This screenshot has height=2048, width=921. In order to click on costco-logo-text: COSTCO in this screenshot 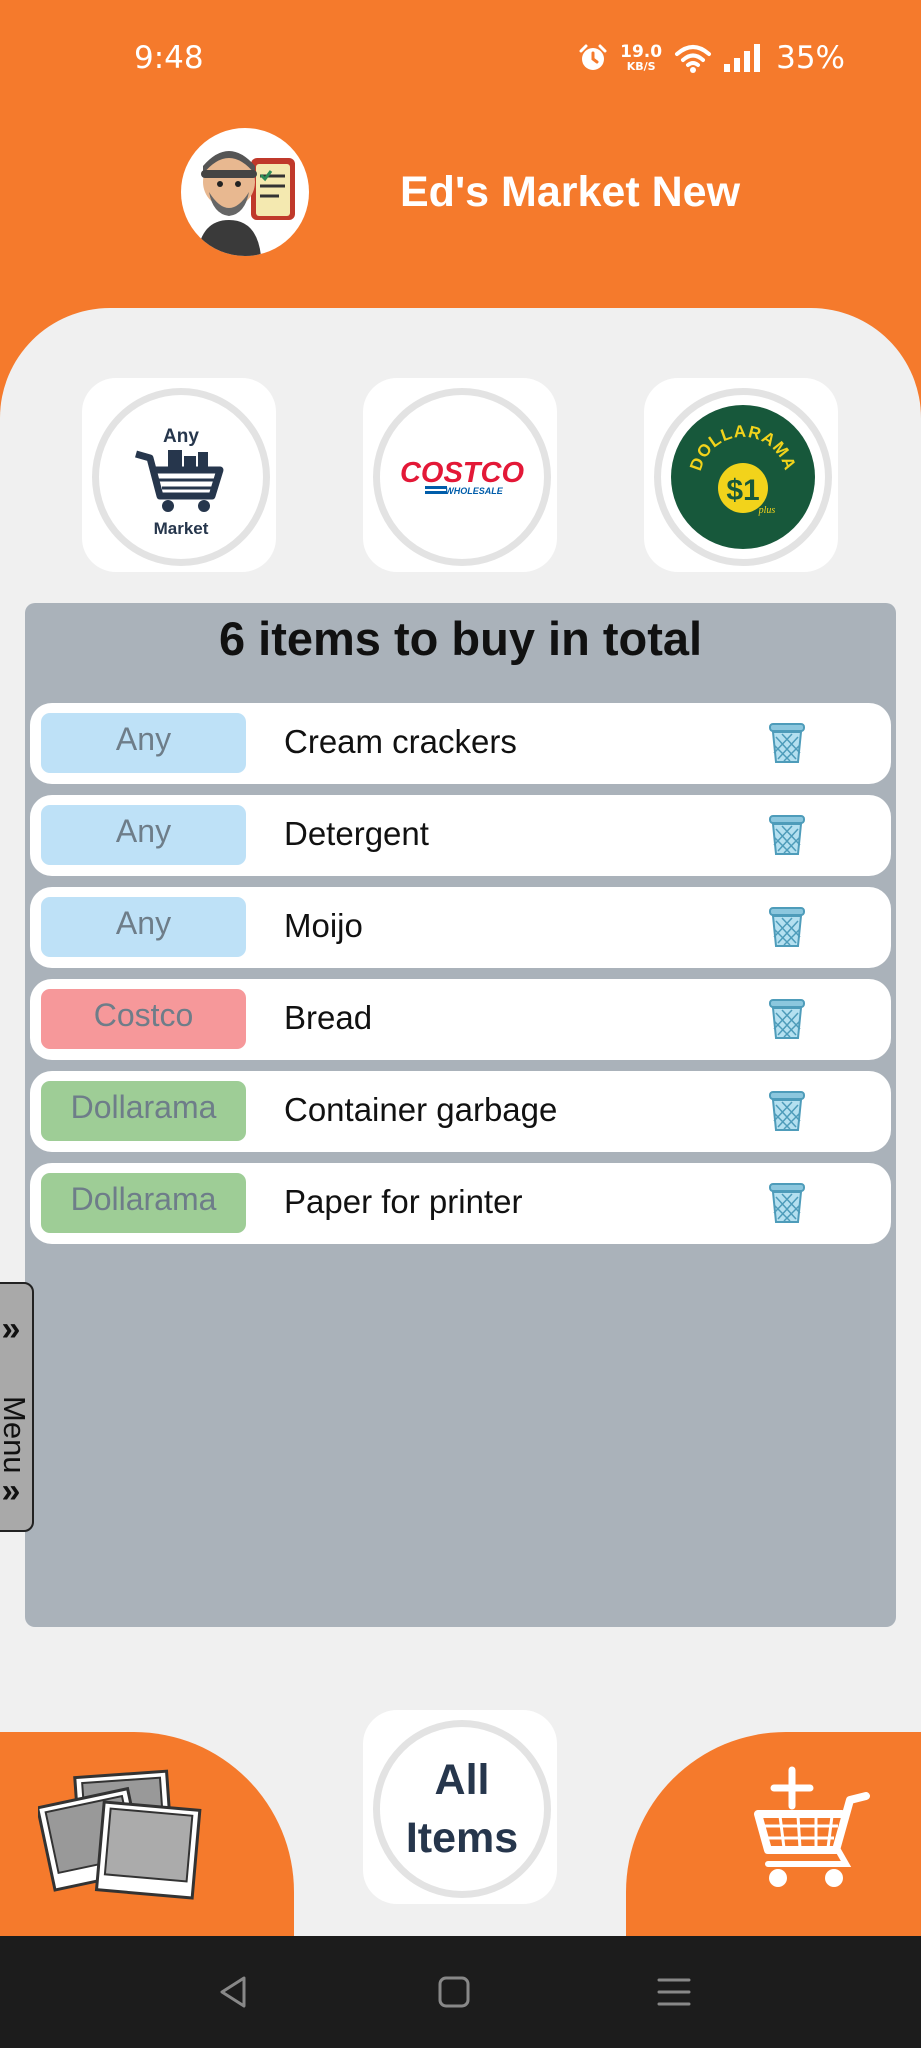, I will do `click(462, 473)`.